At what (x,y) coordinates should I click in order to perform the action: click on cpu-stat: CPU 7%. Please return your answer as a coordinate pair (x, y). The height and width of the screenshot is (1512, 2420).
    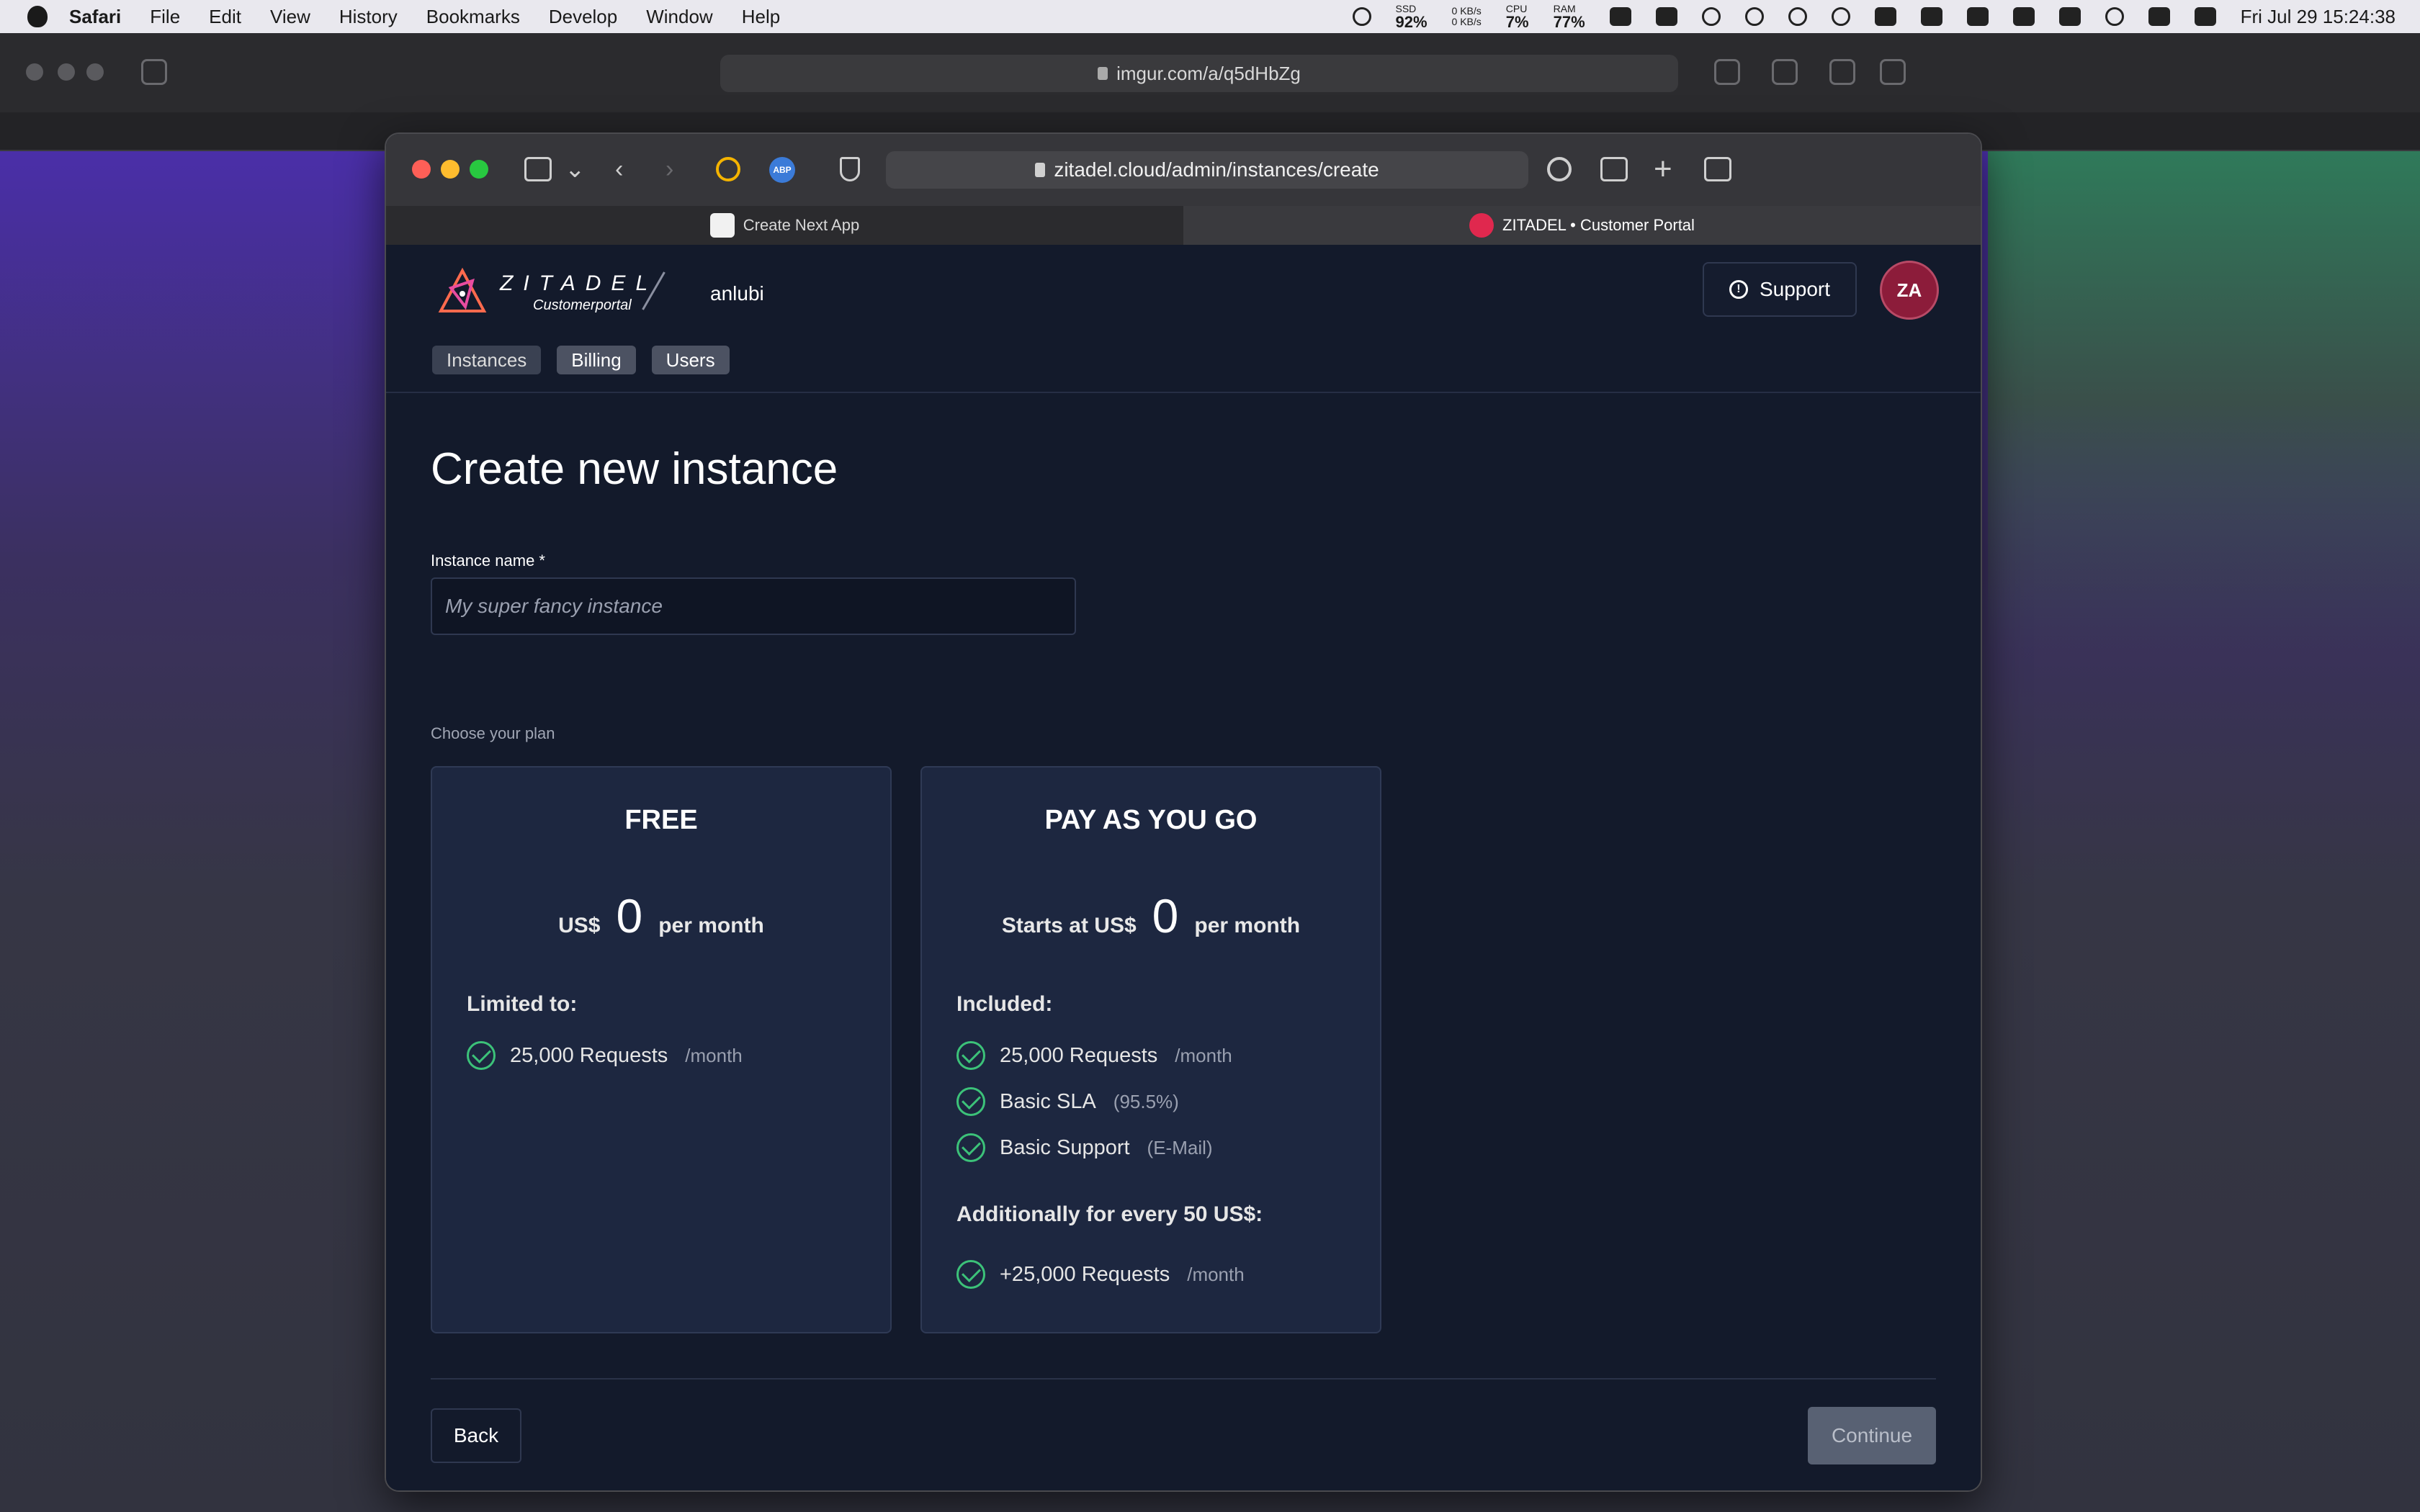
    Looking at the image, I should click on (1518, 16).